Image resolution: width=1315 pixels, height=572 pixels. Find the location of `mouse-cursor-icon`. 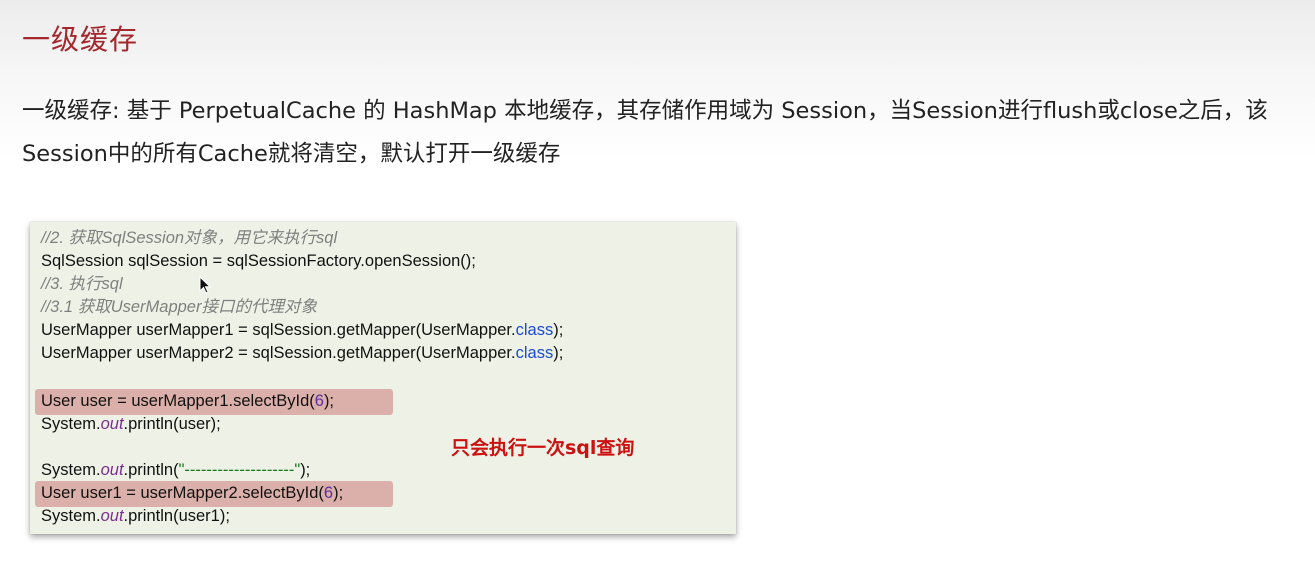

mouse-cursor-icon is located at coordinates (205, 285).